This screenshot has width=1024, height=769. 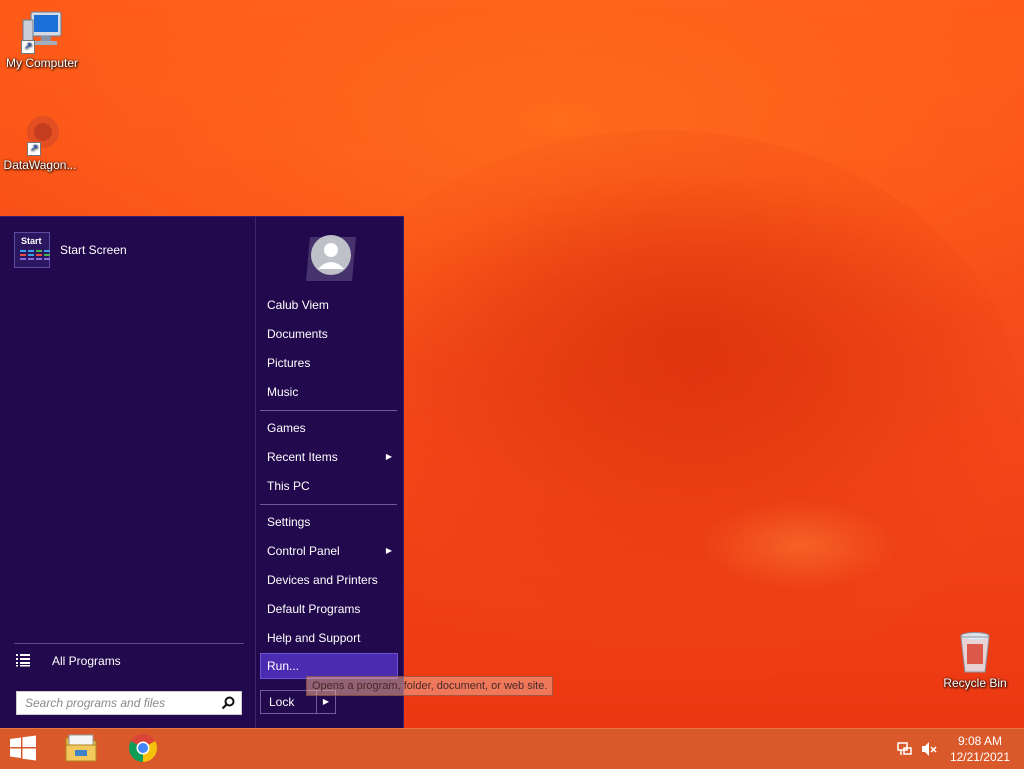 What do you see at coordinates (302, 457) in the screenshot?
I see `menu-item-label: Recent Items` at bounding box center [302, 457].